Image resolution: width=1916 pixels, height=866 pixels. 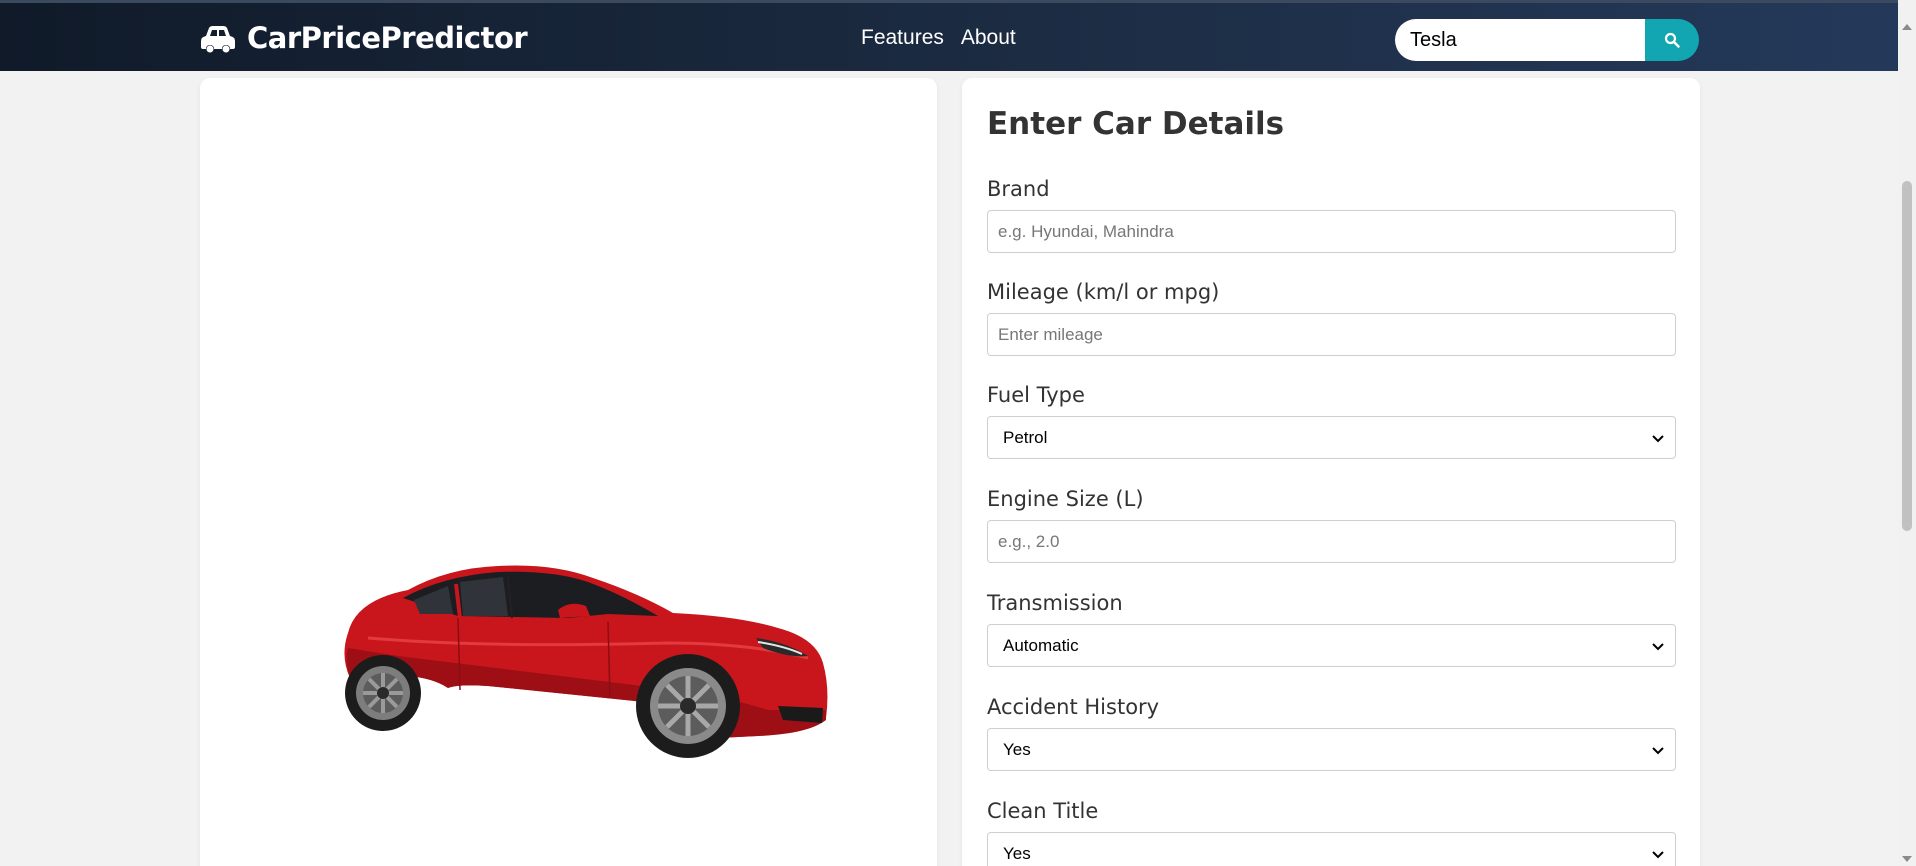 What do you see at coordinates (1025, 437) in the screenshot?
I see `fuel-type-value: Petrol` at bounding box center [1025, 437].